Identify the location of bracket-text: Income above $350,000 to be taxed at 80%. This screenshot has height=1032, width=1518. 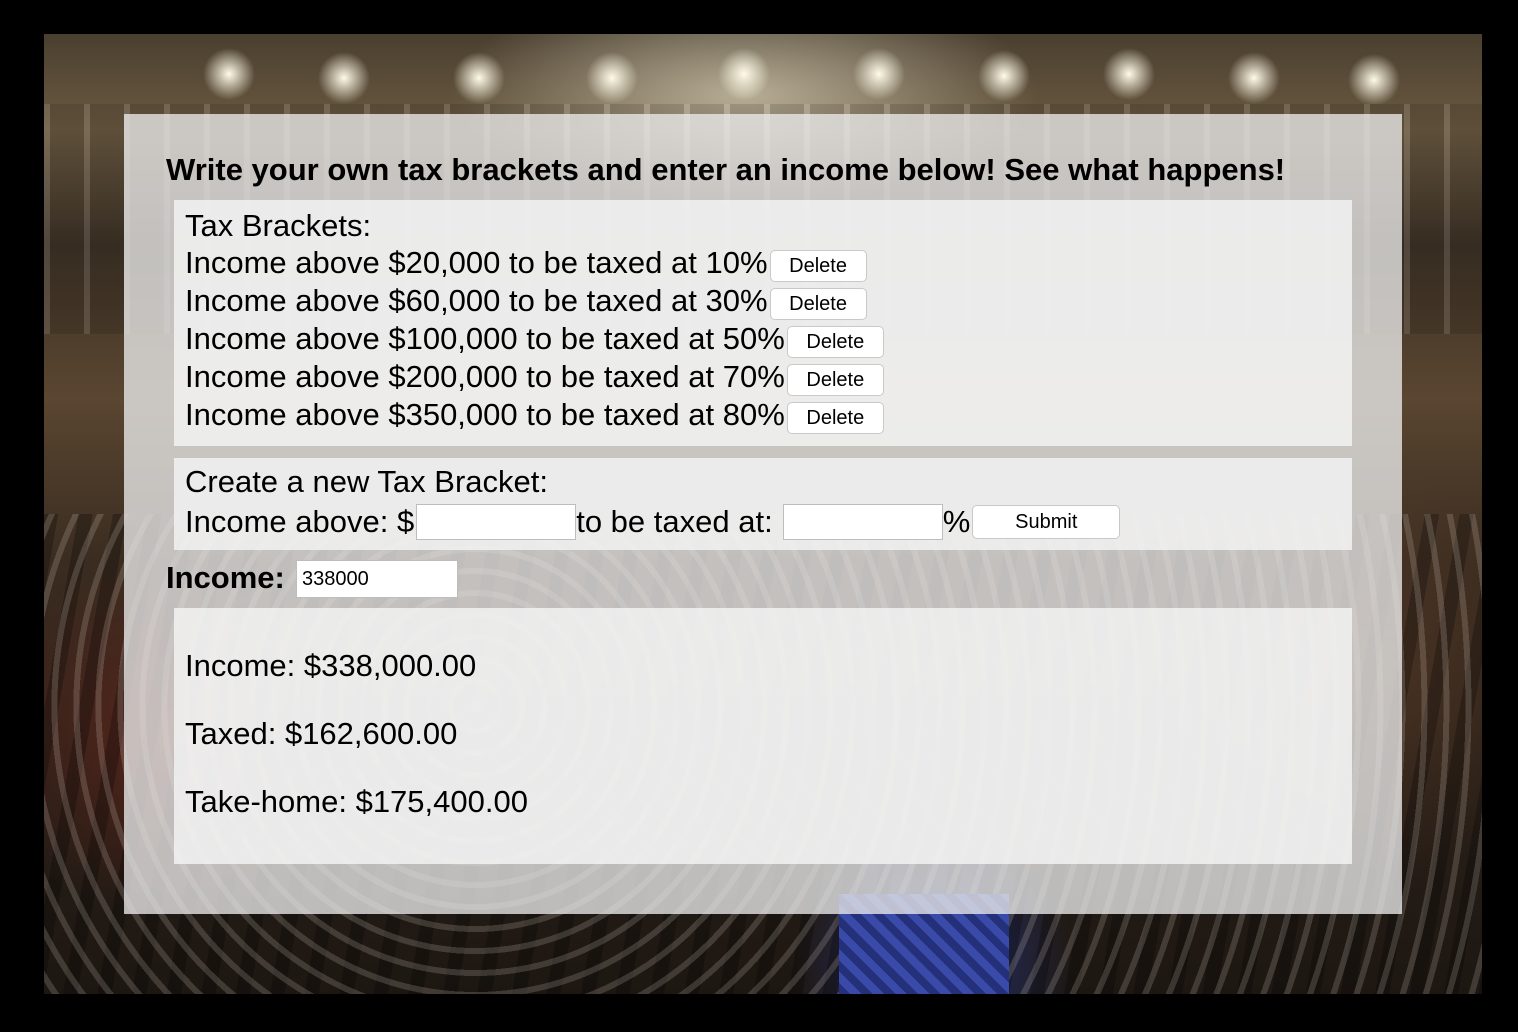
(485, 414).